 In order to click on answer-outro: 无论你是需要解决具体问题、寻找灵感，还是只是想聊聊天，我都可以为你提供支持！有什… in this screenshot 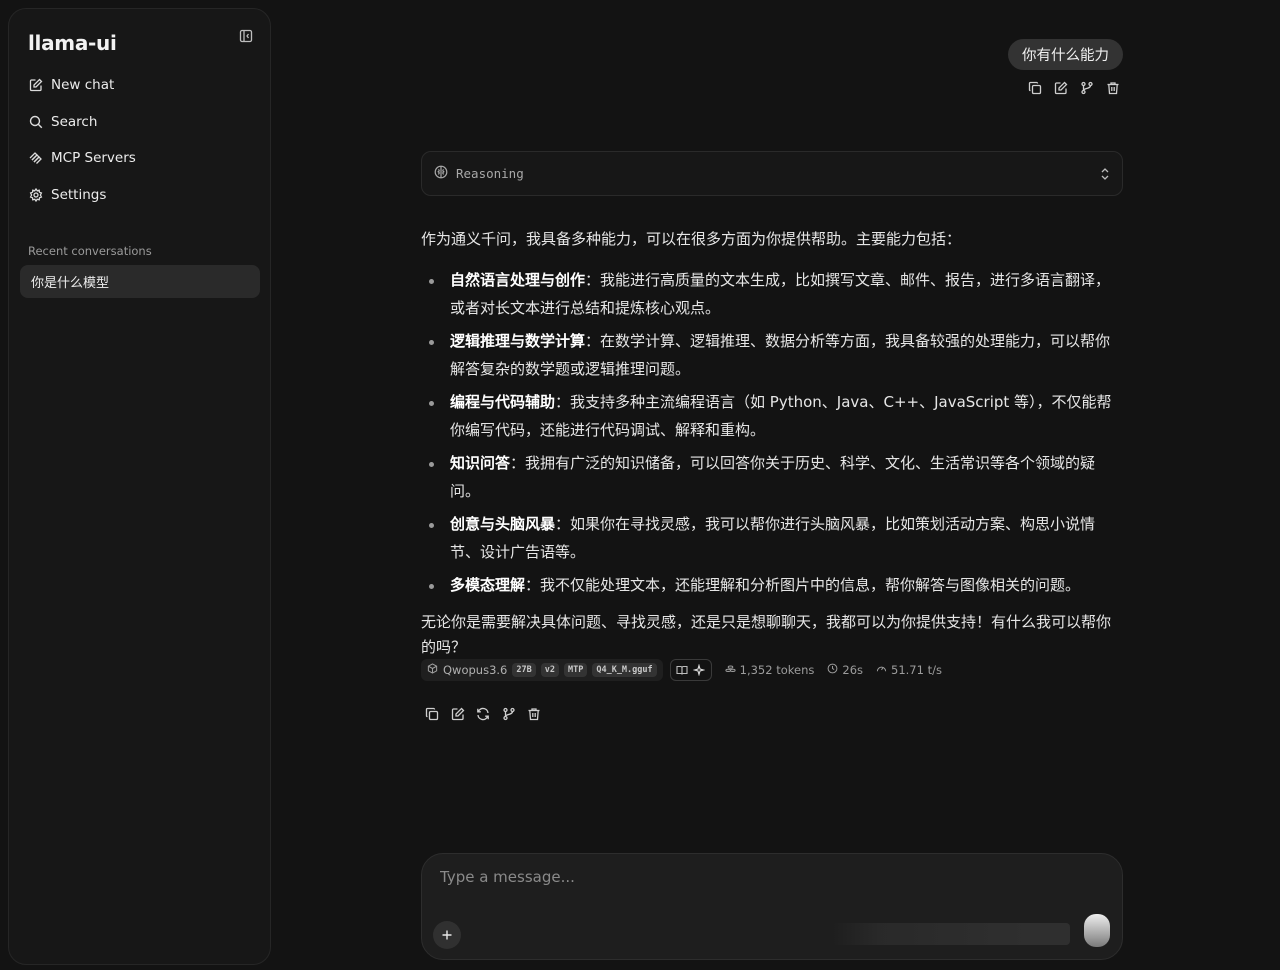, I will do `click(766, 634)`.